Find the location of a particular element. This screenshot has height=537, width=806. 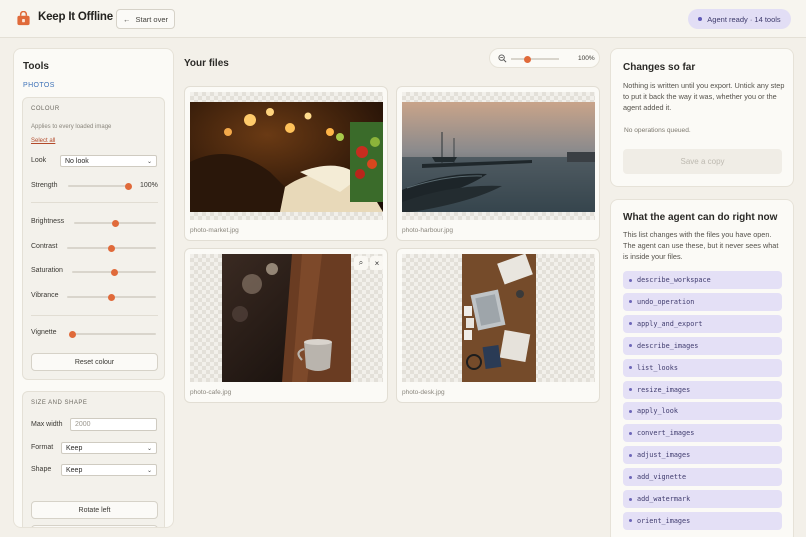

harbour-photo is located at coordinates (498, 157).